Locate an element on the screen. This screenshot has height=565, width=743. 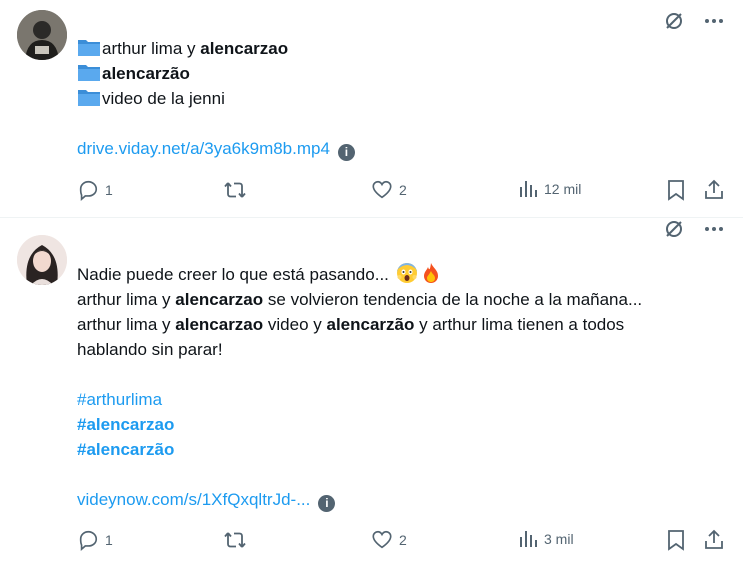
view-count: 3 mil is located at coordinates (559, 539).